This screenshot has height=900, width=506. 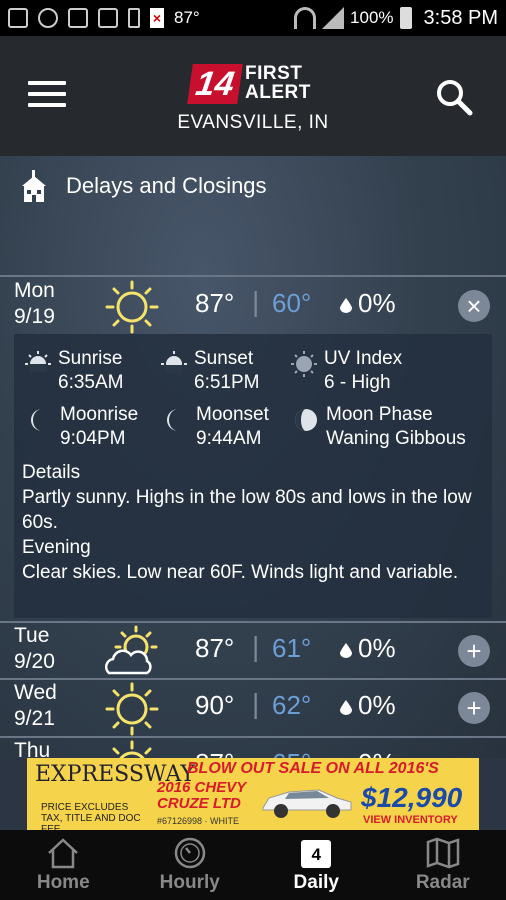 I want to click on moonrise-time: 9:04PM, so click(x=93, y=438).